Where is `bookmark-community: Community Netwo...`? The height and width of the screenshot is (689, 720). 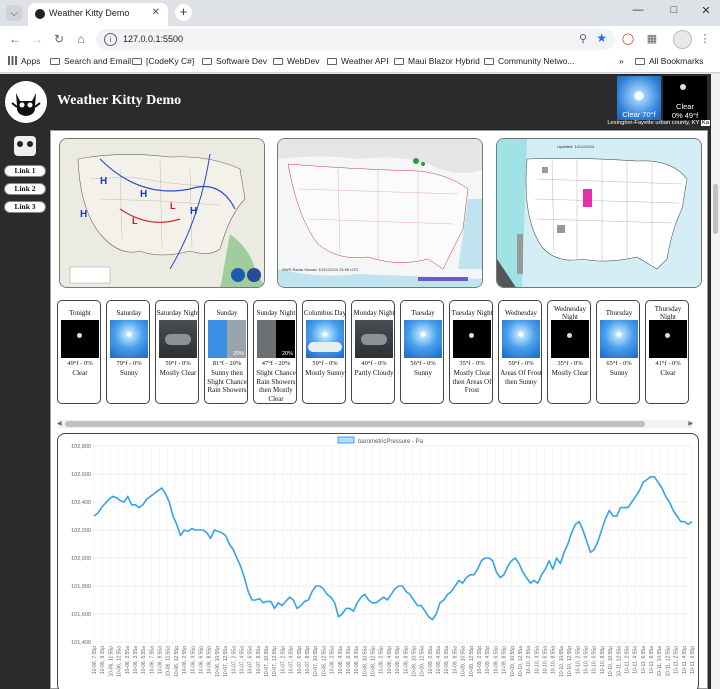
bookmark-community: Community Netwo... is located at coordinates (529, 61).